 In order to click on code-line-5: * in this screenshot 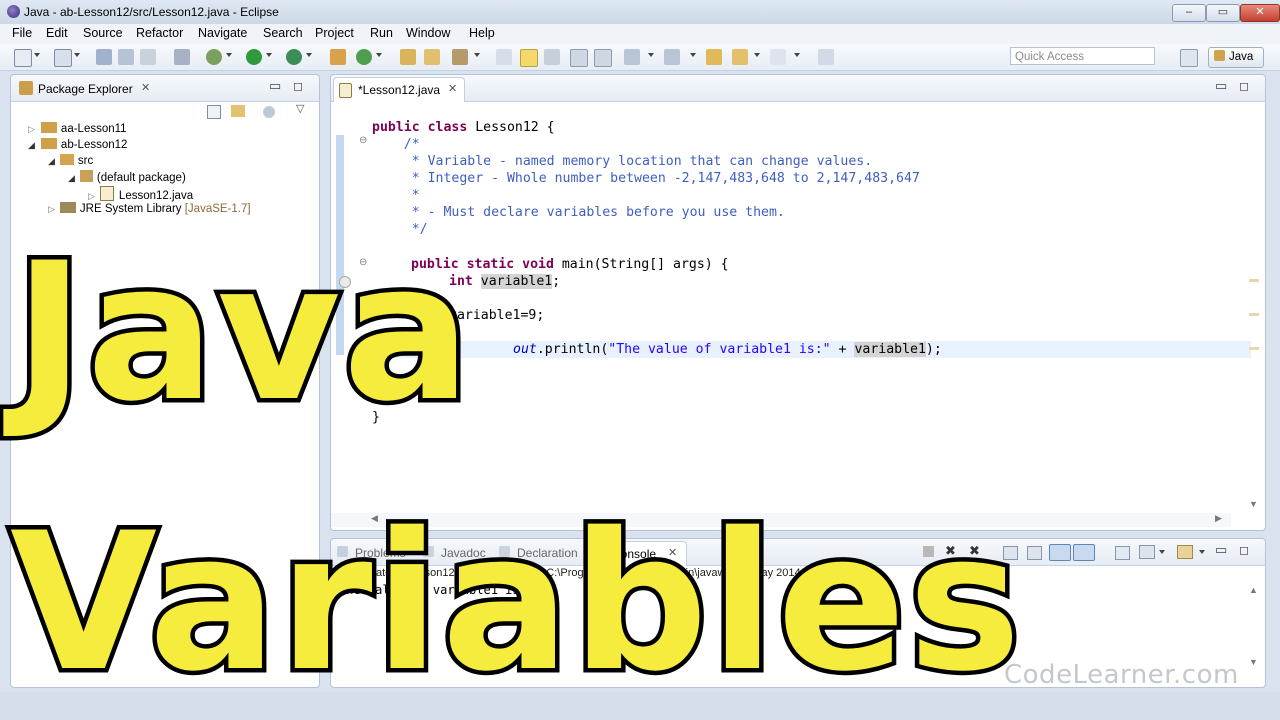, I will do `click(396, 195)`.